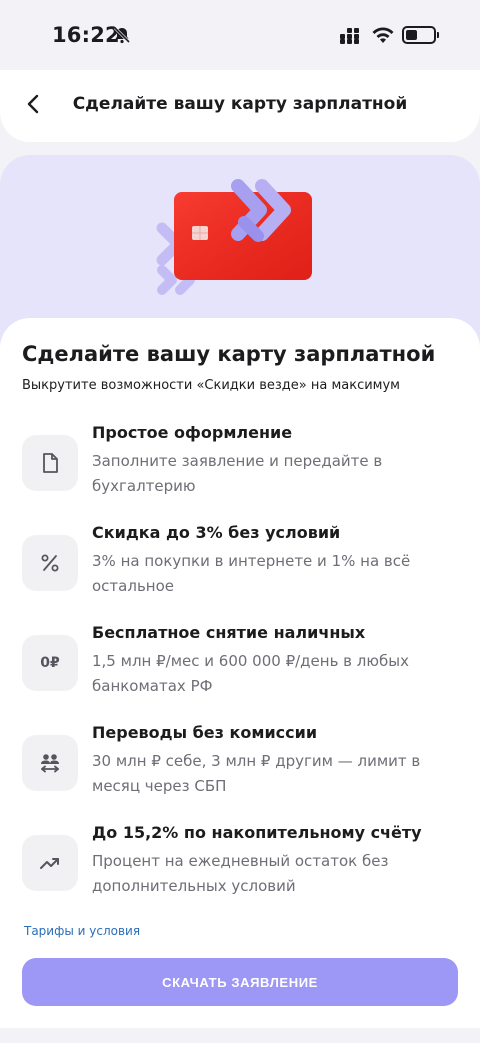 This screenshot has width=480, height=1043. What do you see at coordinates (82, 931) in the screenshot?
I see `terms-link: Тарифы и условия` at bounding box center [82, 931].